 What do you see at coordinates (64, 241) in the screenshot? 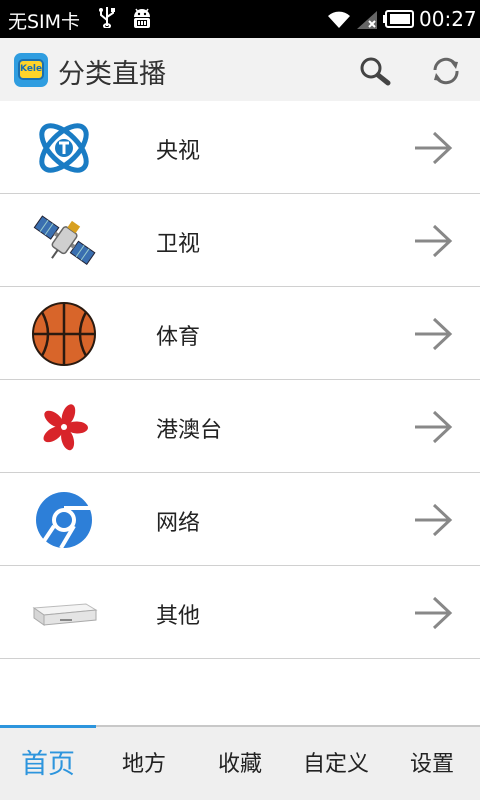
I see `satellite-icon` at bounding box center [64, 241].